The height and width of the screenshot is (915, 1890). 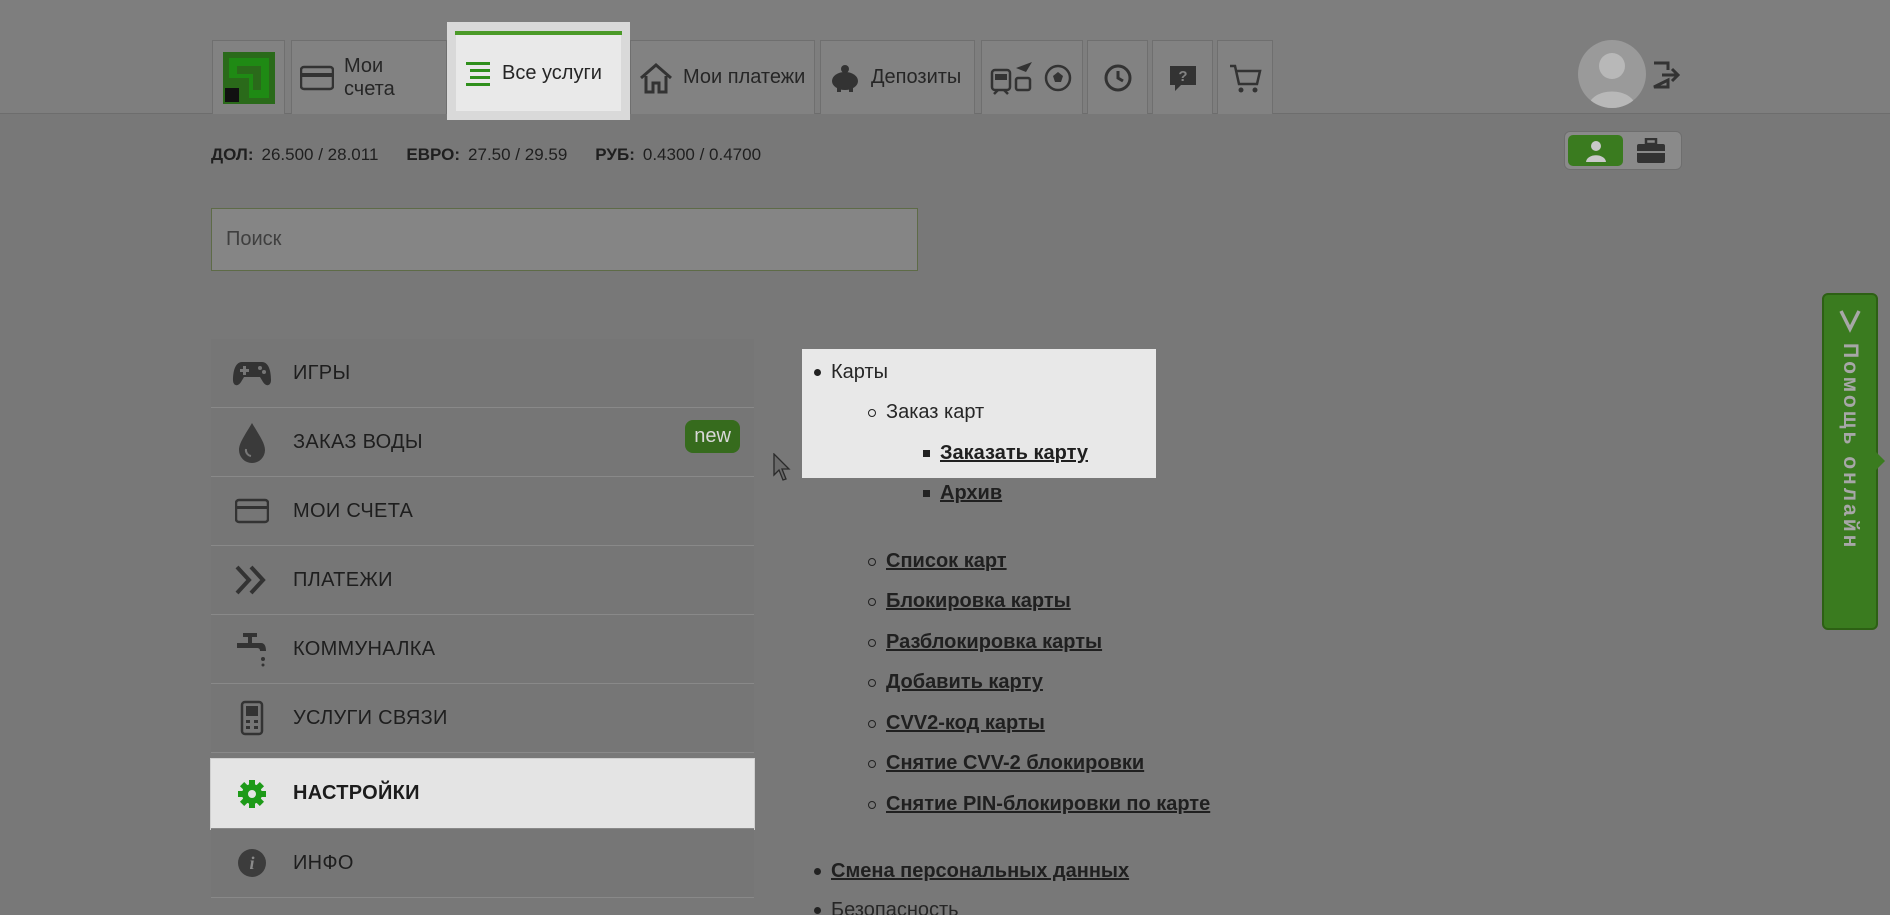 I want to click on tab-deposits: Депозиты, so click(x=897, y=77).